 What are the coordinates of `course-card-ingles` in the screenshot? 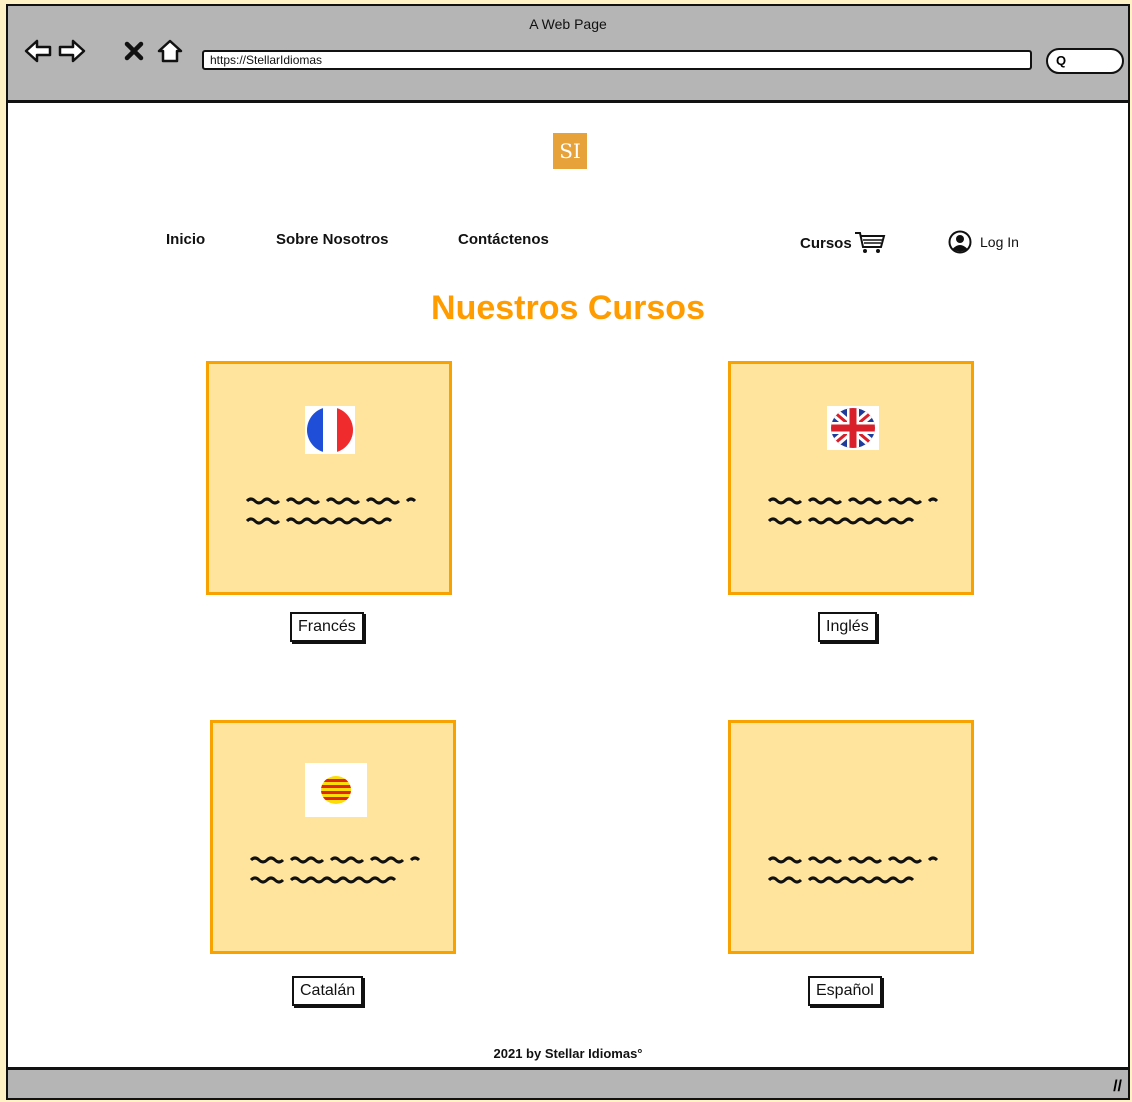 It's located at (851, 478).